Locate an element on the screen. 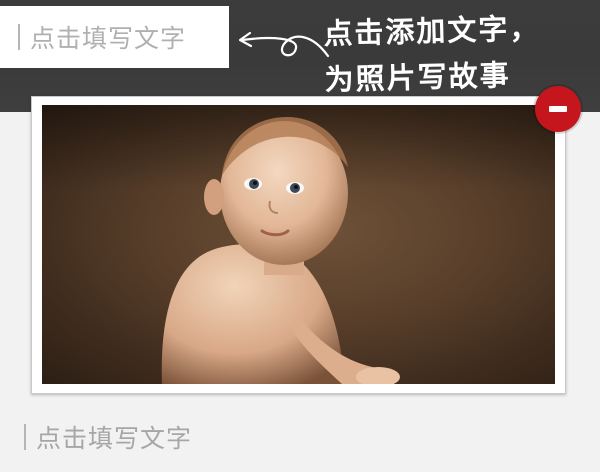 This screenshot has height=472, width=600. minus-icon is located at coordinates (558, 109).